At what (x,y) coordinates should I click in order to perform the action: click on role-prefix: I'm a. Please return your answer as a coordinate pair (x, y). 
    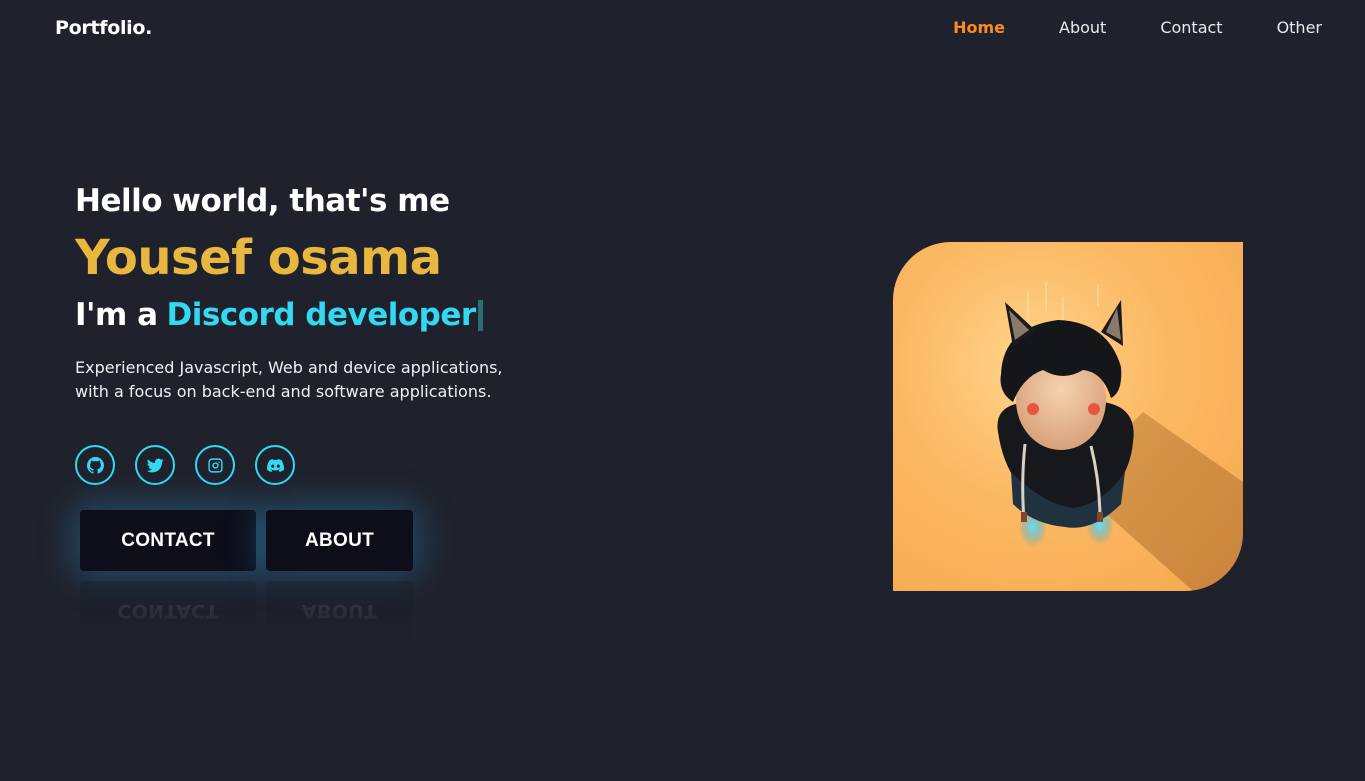
    Looking at the image, I should click on (116, 315).